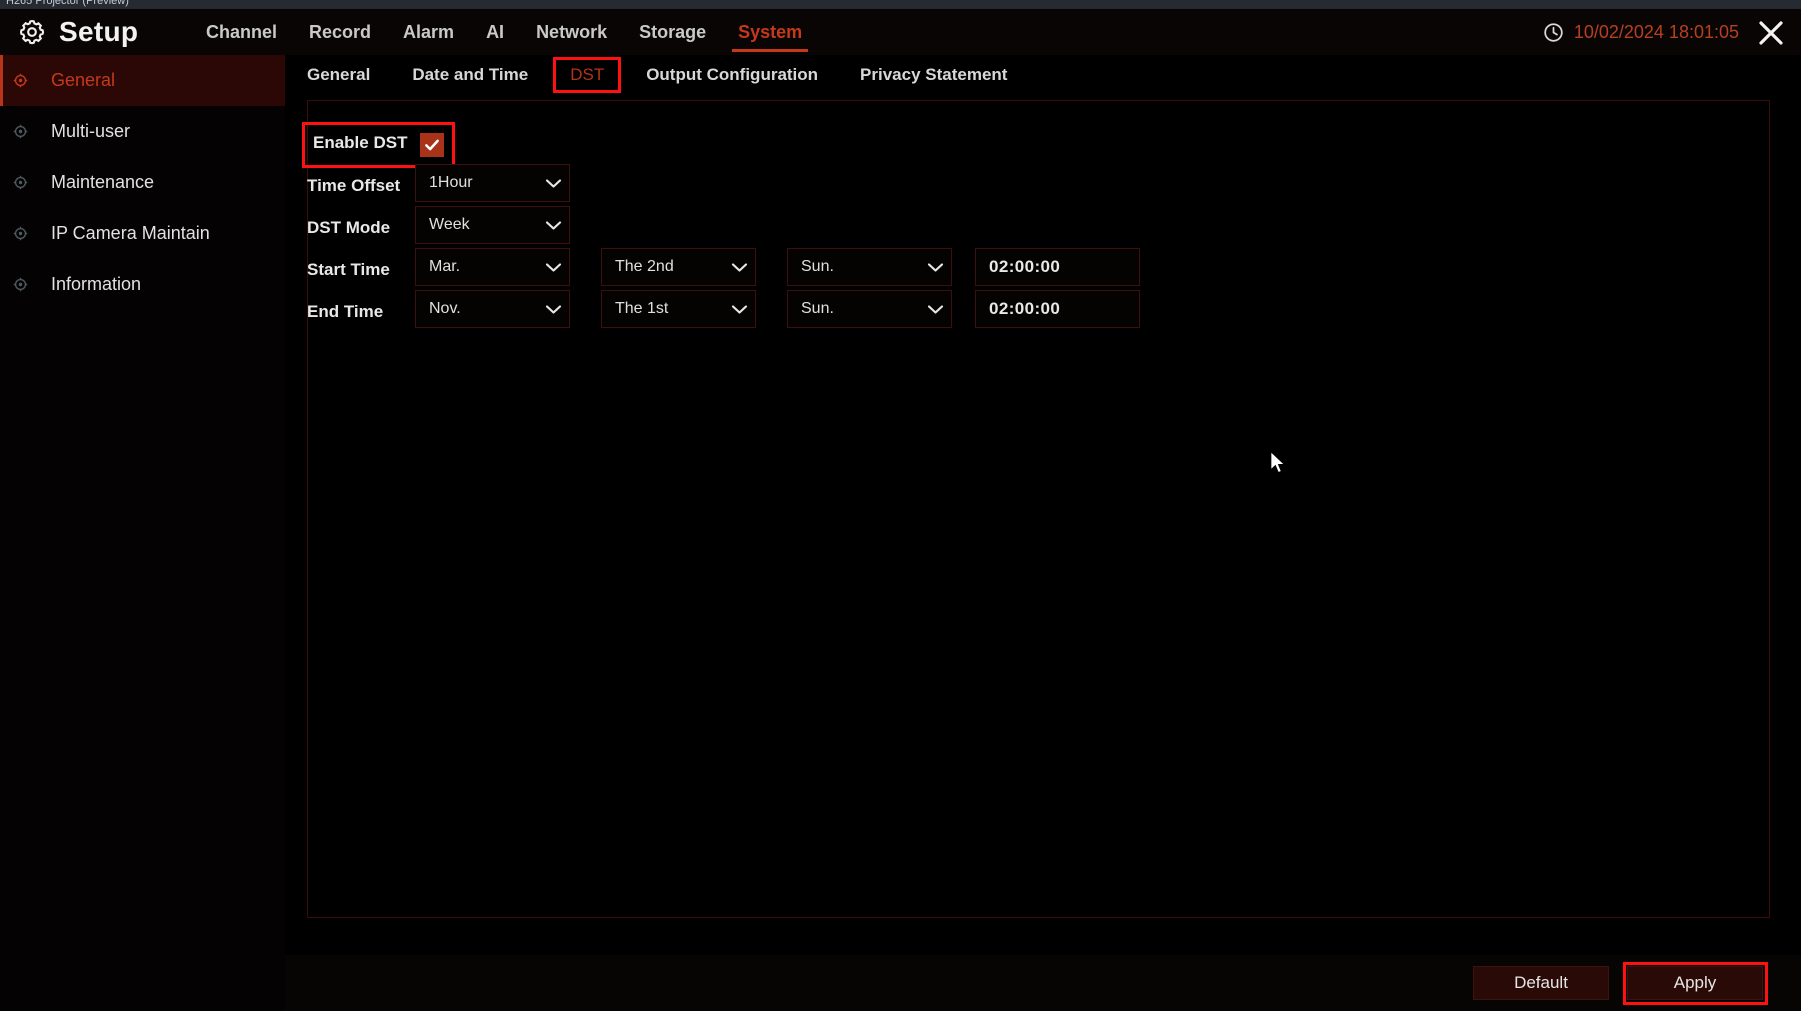 This screenshot has width=1801, height=1011. I want to click on tab-label: Date and Time, so click(470, 74).